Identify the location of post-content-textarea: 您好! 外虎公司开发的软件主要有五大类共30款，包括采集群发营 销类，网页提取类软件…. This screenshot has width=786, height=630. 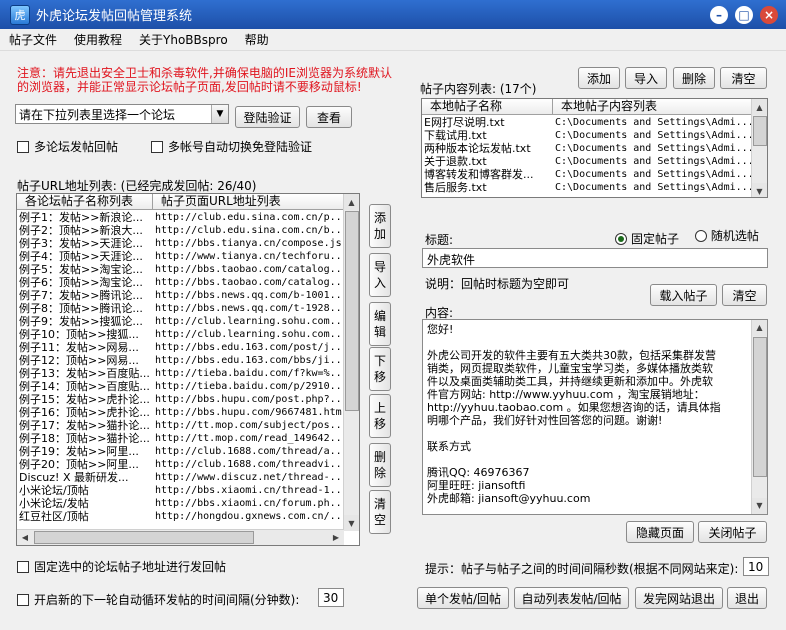
(595, 417).